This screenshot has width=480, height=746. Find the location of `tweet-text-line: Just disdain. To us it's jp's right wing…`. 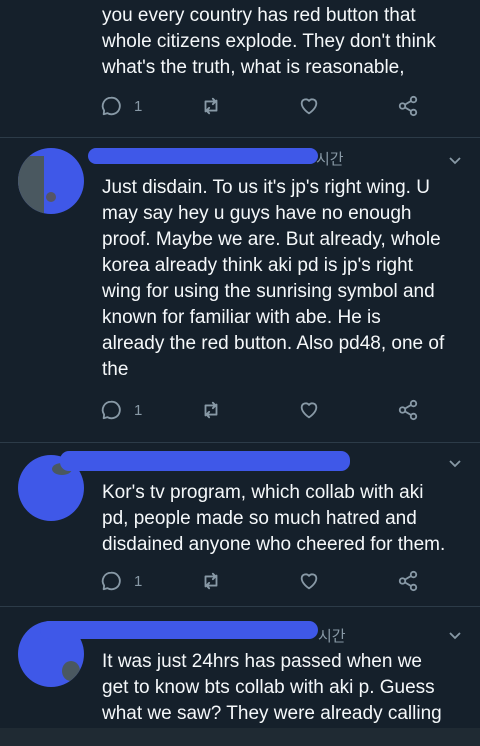

tweet-text-line: Just disdain. To us it's jp's right wing… is located at coordinates (266, 187).